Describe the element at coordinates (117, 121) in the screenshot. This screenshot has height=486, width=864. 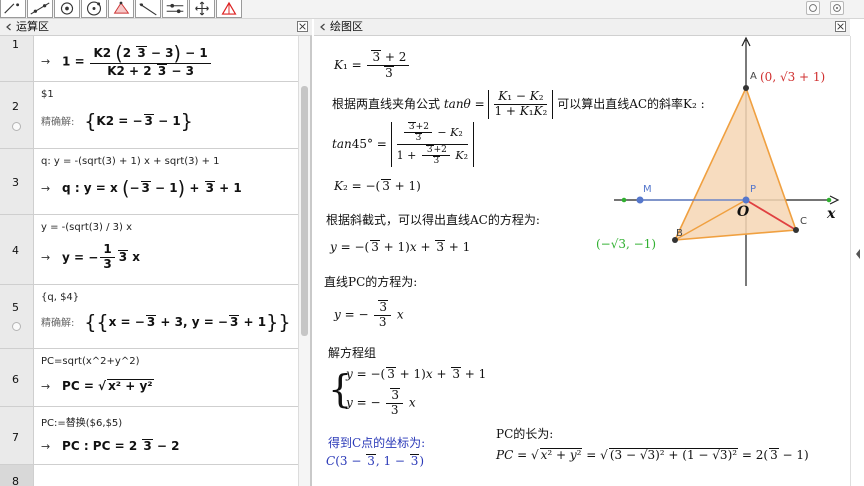
I see `cas-output-2: 精确解: {K2 = −3 − 1}` at that location.